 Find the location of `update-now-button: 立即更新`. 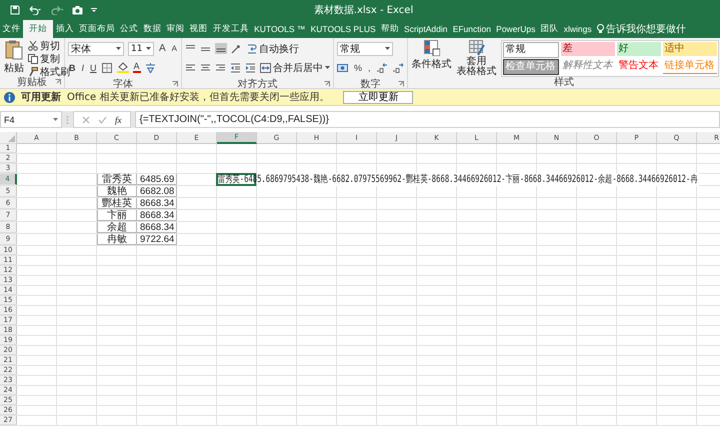

update-now-button: 立即更新 is located at coordinates (378, 97).